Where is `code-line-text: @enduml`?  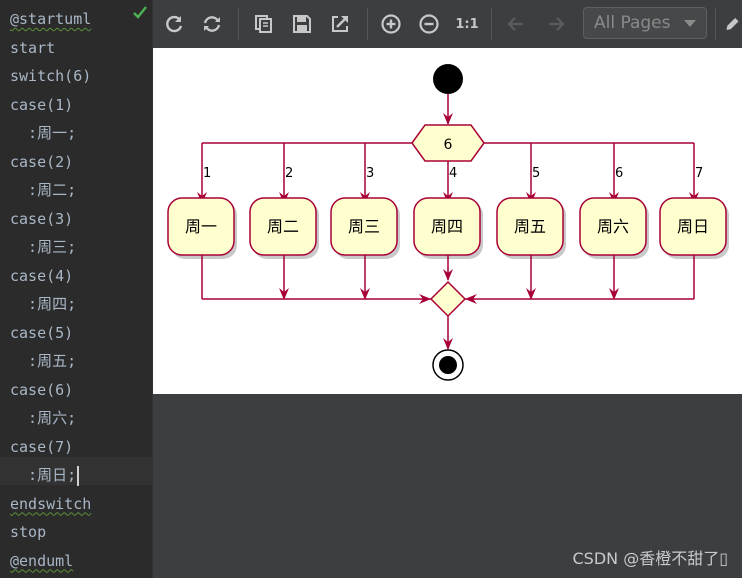
code-line-text: @enduml is located at coordinates (42, 560).